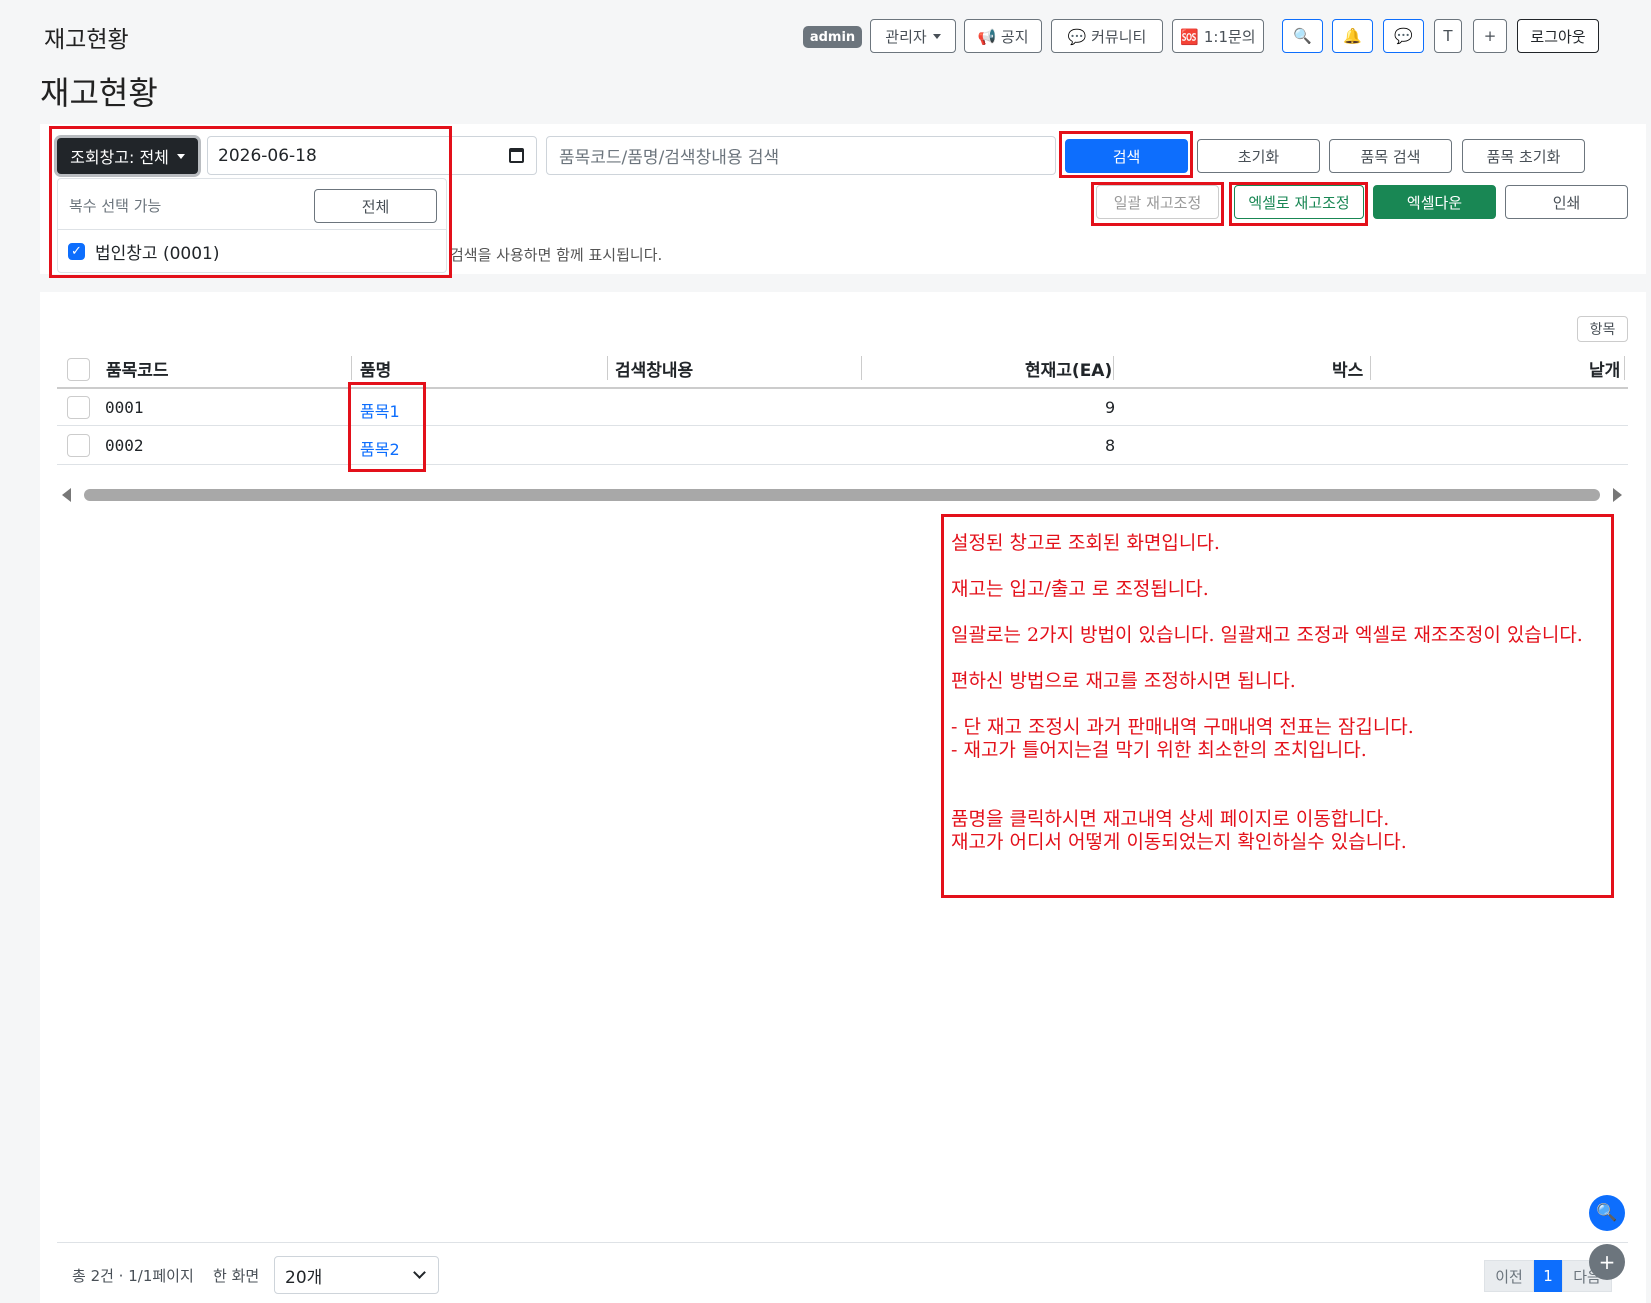 The width and height of the screenshot is (1651, 1303). I want to click on prev-page-button: 이전, so click(1509, 1276).